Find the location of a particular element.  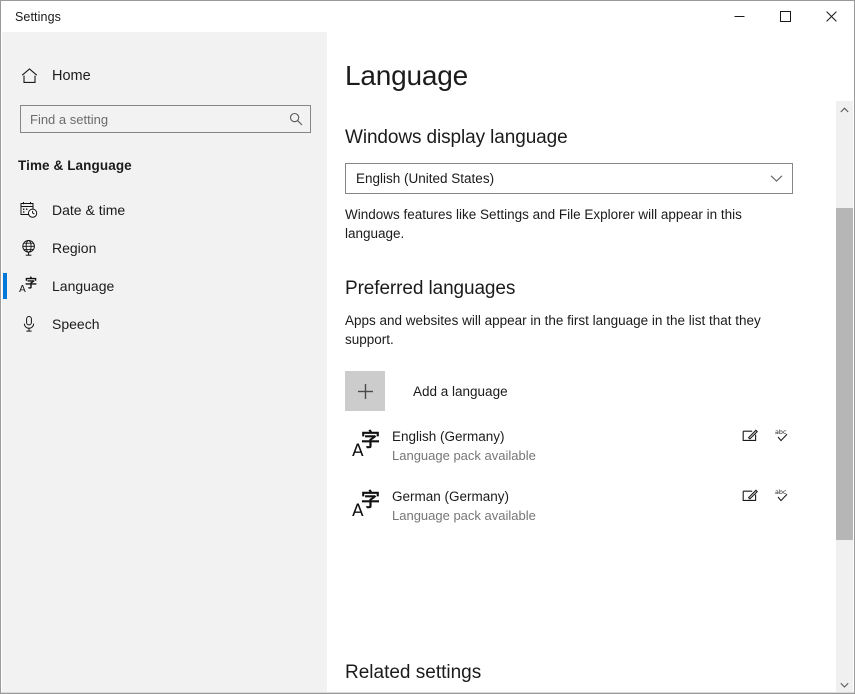

add-language-button: Add a language is located at coordinates (569, 391).